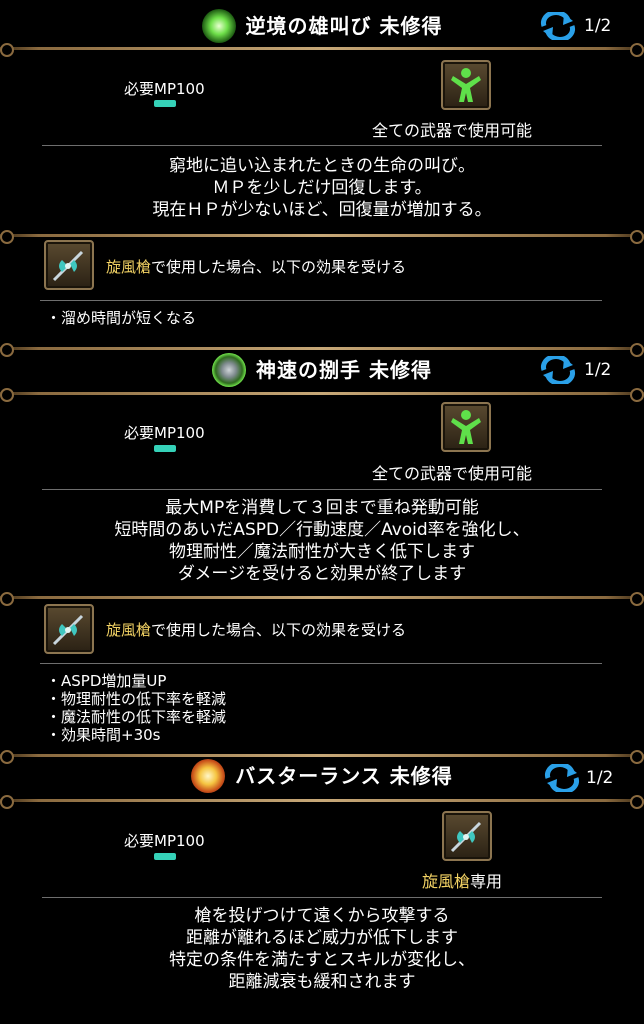 Image resolution: width=644 pixels, height=1024 pixels. I want to click on list-item: ・ASPD増加量UP, so click(106, 681).